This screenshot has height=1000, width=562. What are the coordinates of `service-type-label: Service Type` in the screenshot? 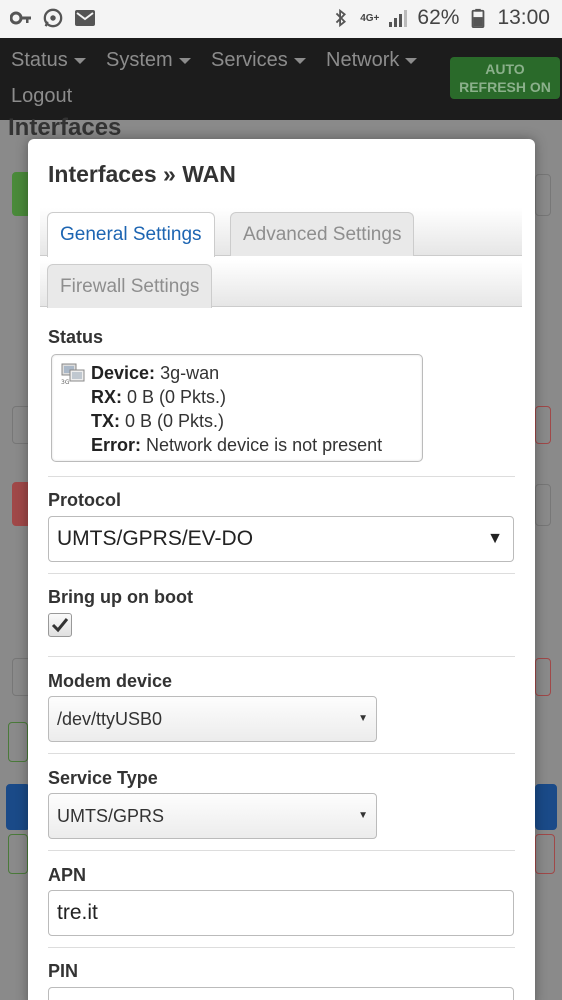 It's located at (103, 778).